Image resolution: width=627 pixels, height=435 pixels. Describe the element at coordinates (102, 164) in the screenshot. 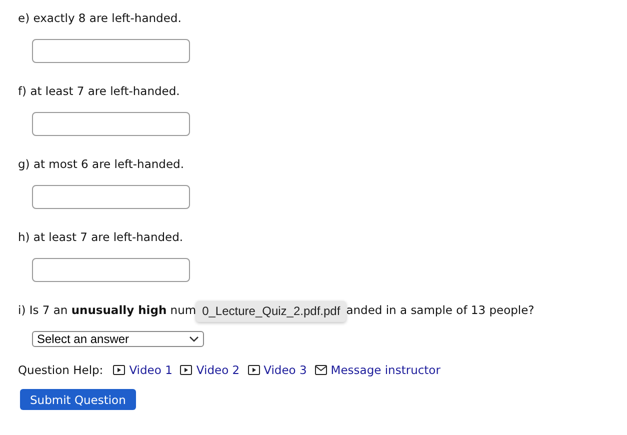

I see `question-text: g) at most 6 are left-handed.` at that location.